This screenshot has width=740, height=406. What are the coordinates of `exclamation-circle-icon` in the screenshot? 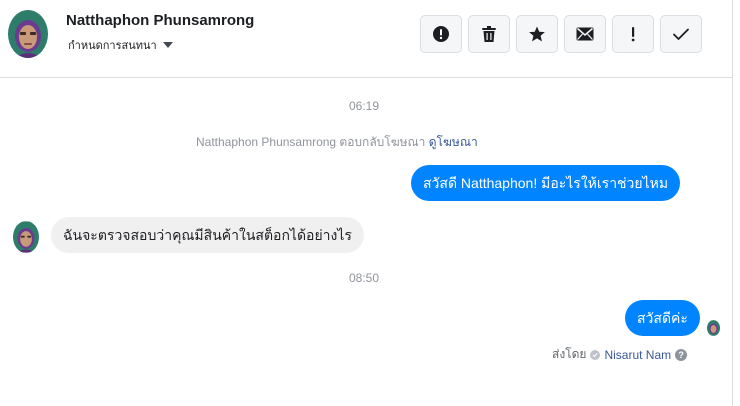 It's located at (441, 34).